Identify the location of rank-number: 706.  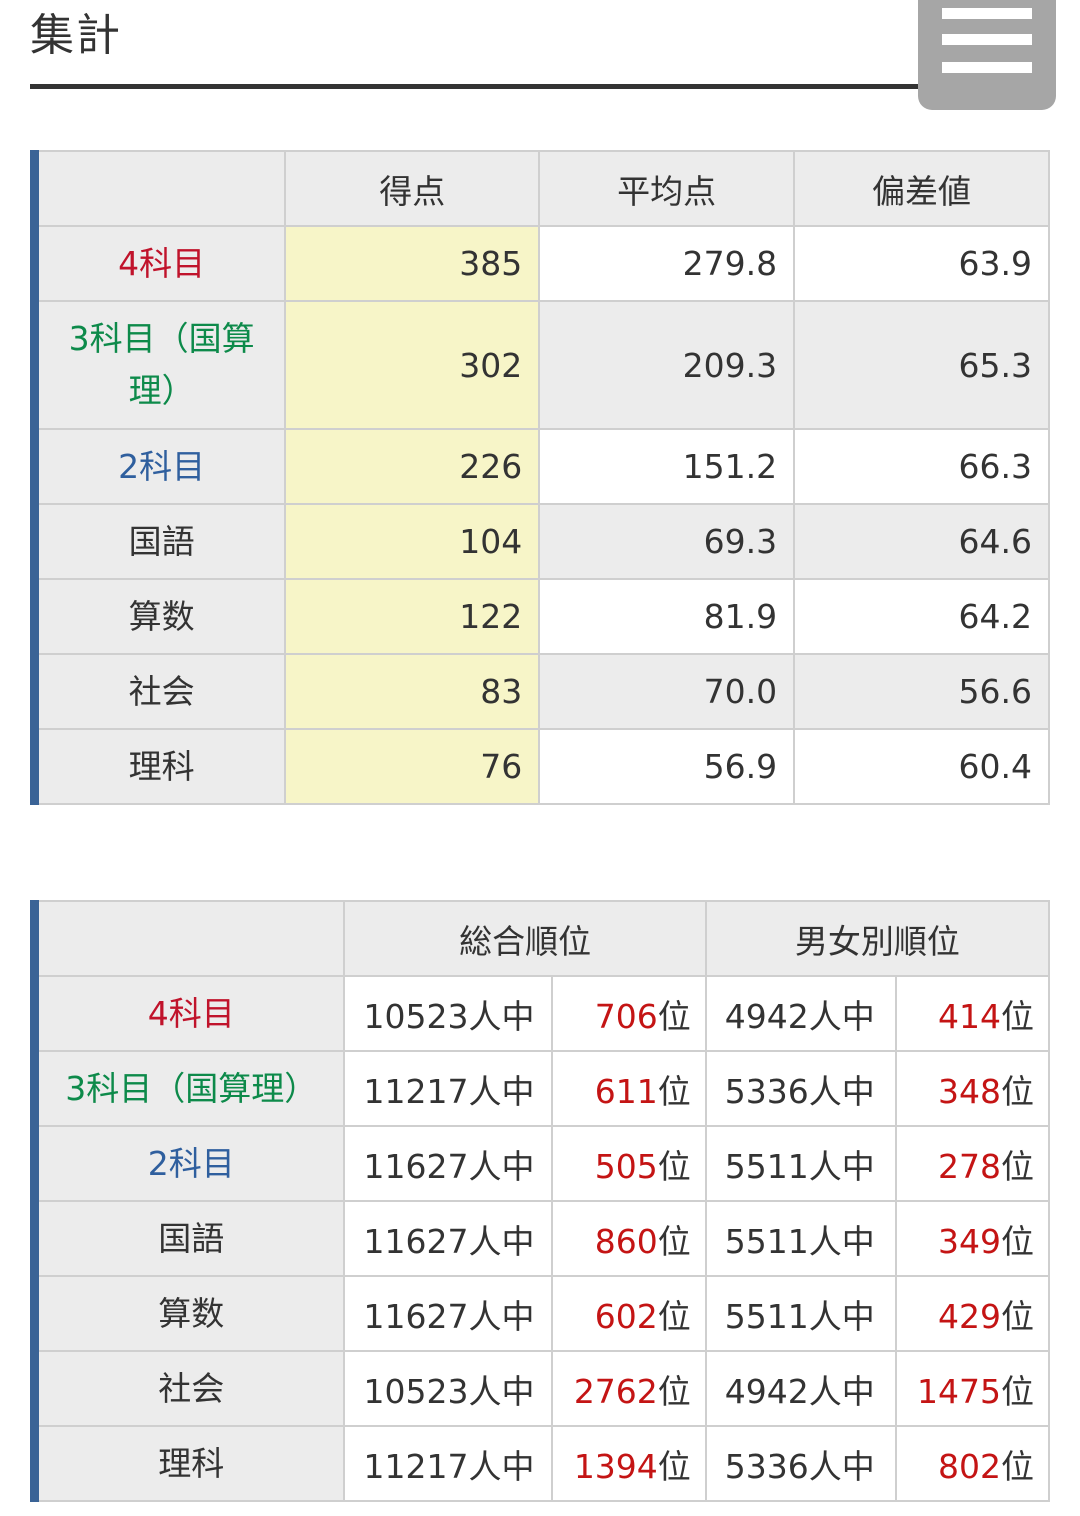
(626, 1016).